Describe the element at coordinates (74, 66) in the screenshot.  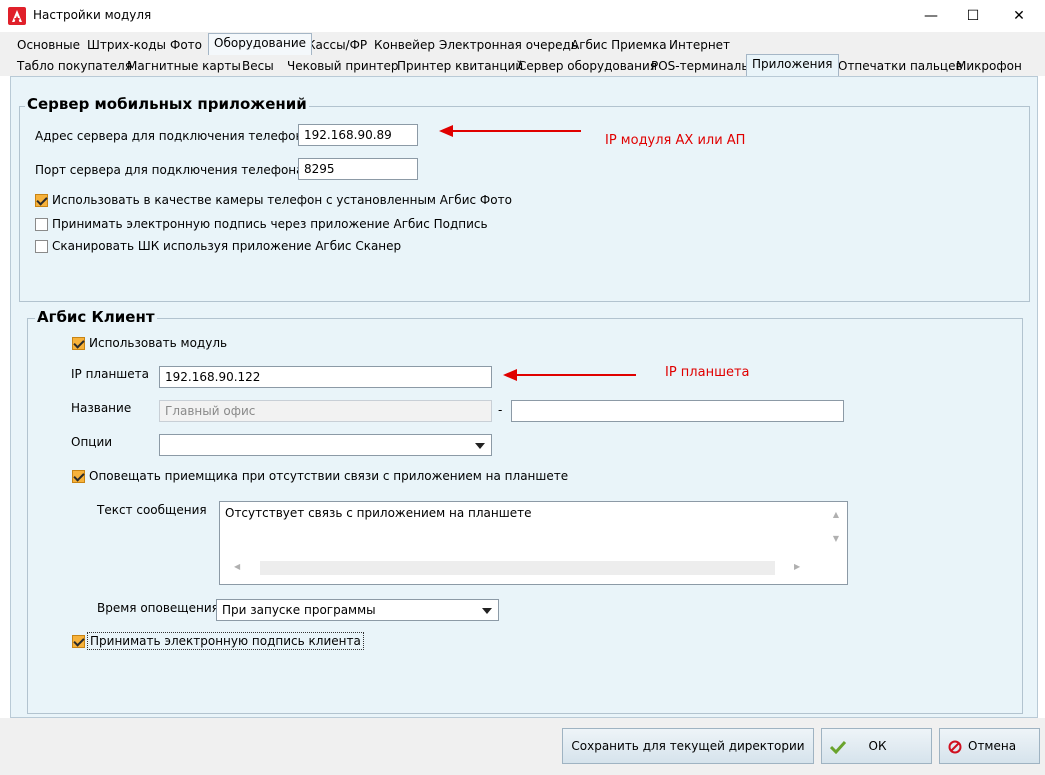
I see `tab-tablo-pokupatelya: Табло покупателя` at that location.